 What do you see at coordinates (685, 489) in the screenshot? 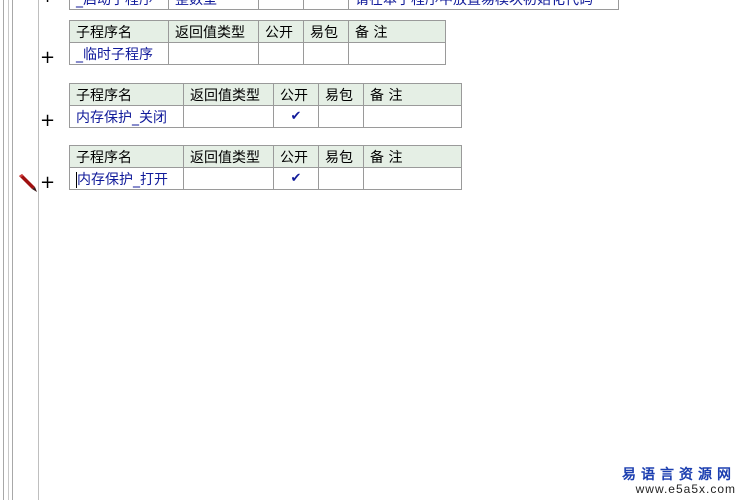
I see `watermark-url: www.e5a5x.com` at bounding box center [685, 489].